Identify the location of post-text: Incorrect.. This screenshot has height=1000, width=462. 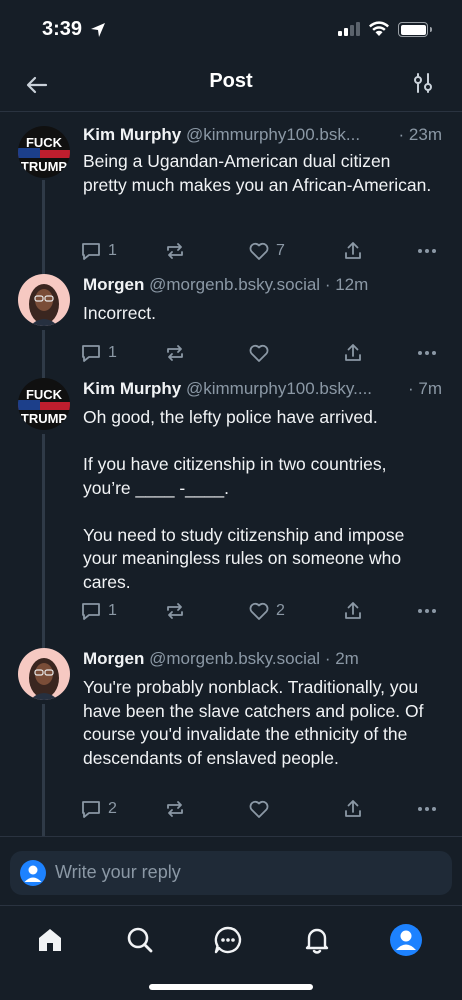
(119, 313).